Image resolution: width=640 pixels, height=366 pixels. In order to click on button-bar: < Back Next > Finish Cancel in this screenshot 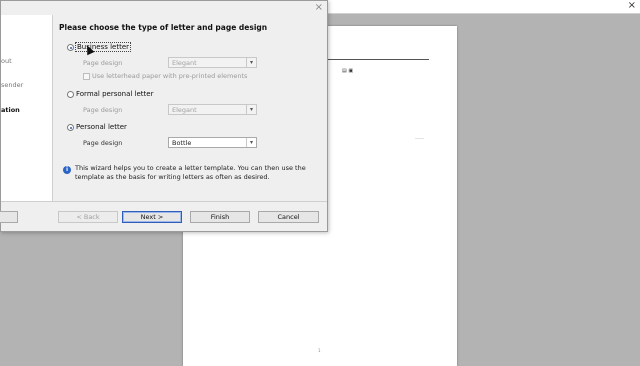, I will do `click(163, 216)`.